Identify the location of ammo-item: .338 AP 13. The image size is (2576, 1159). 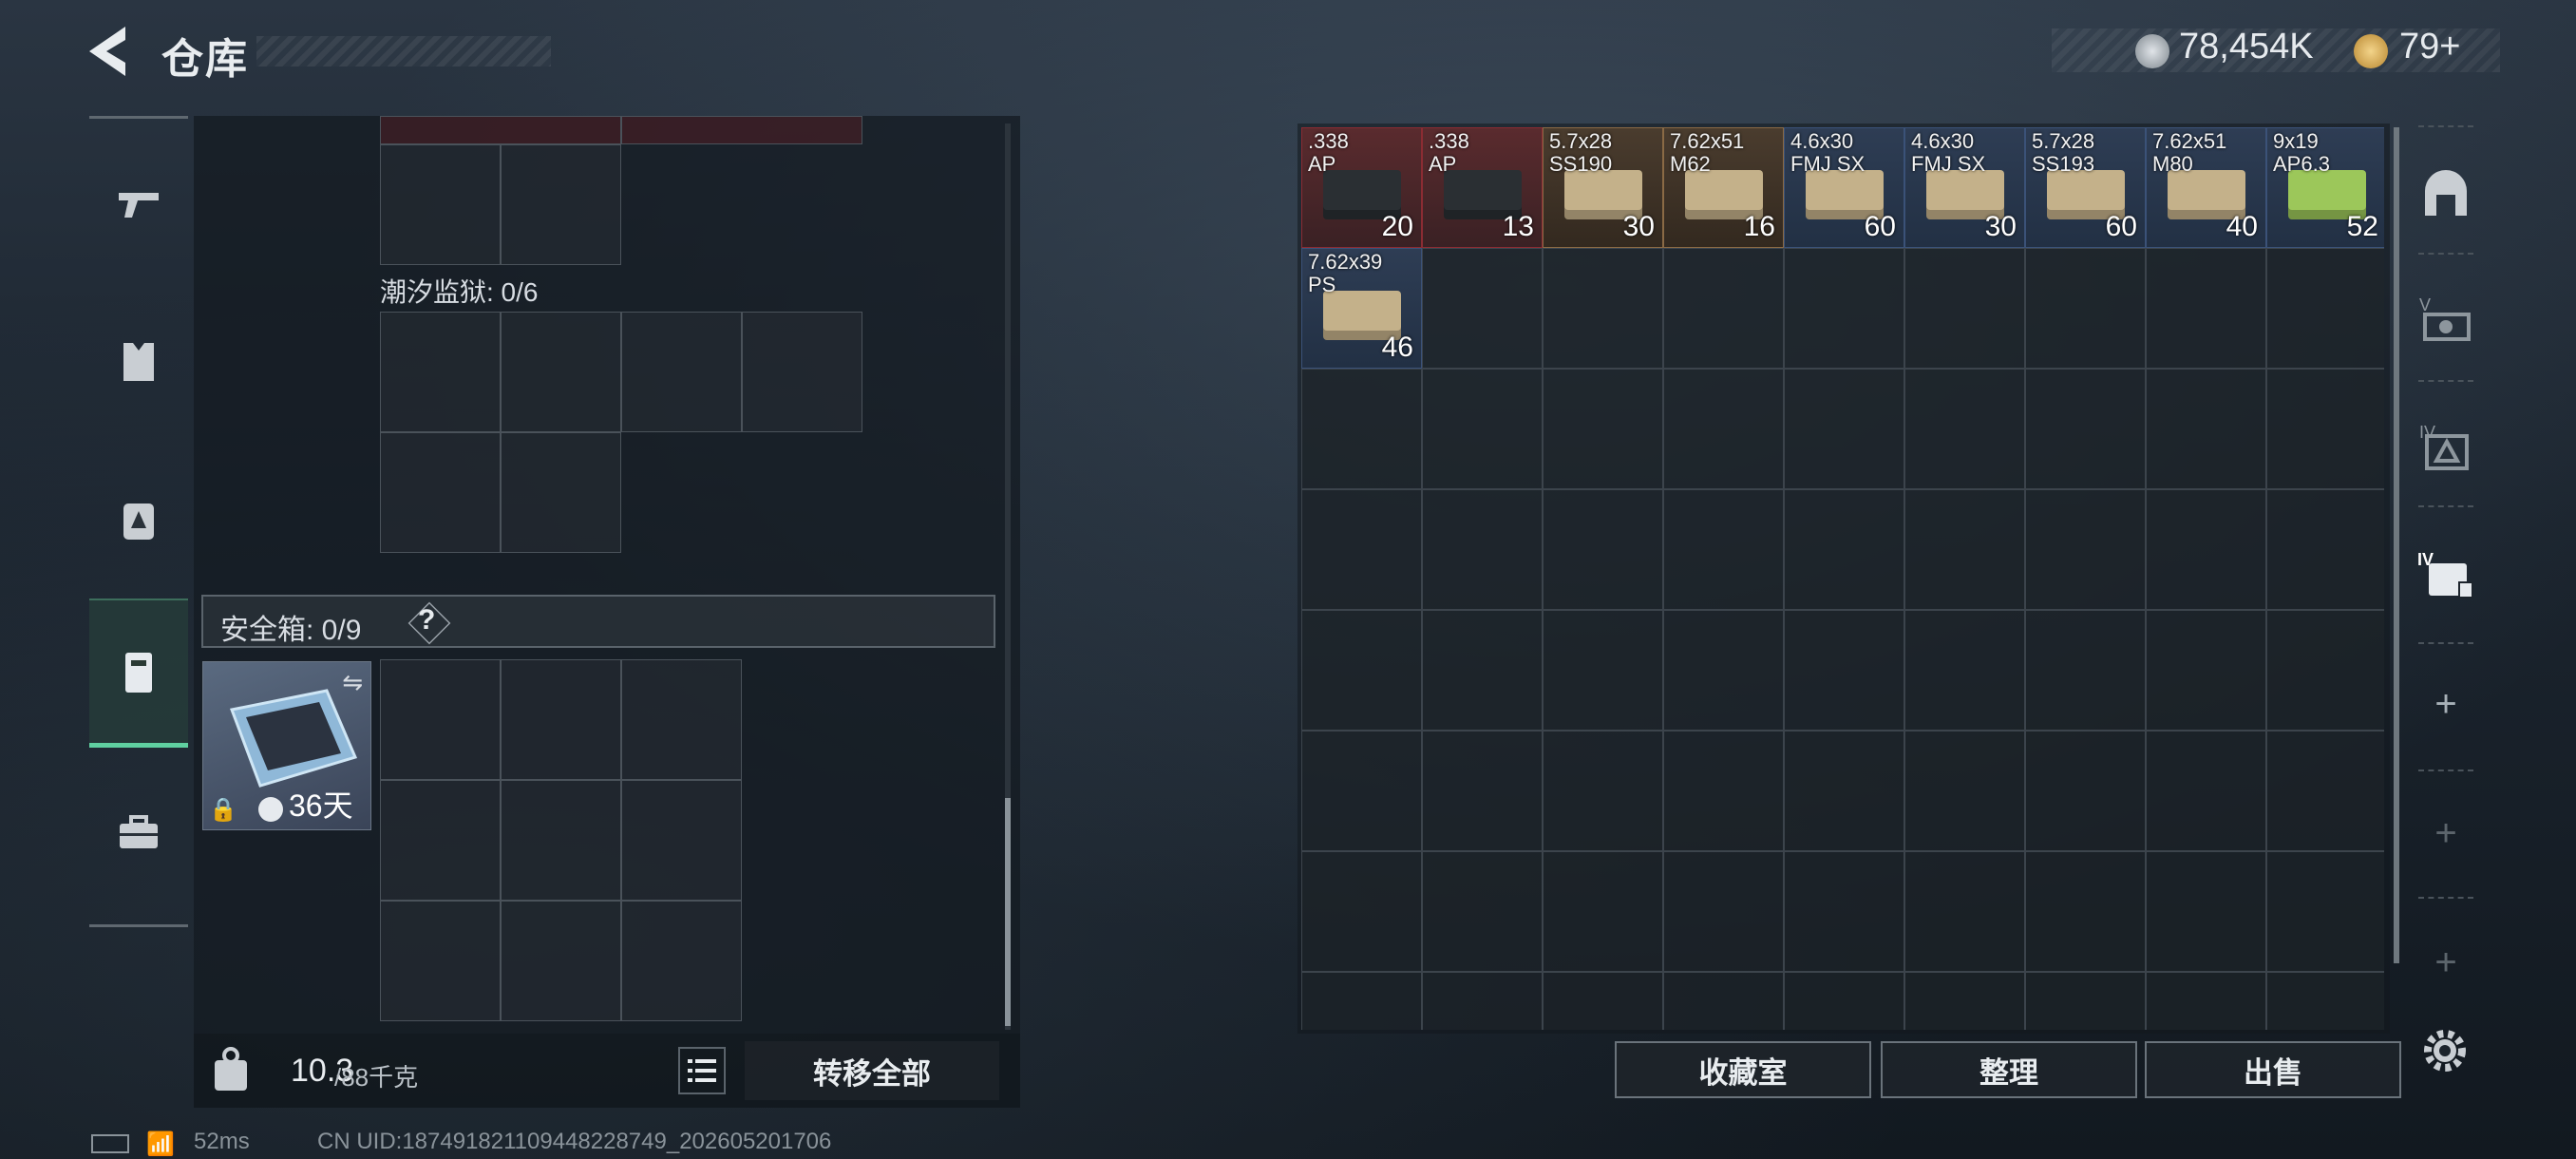
(1482, 187).